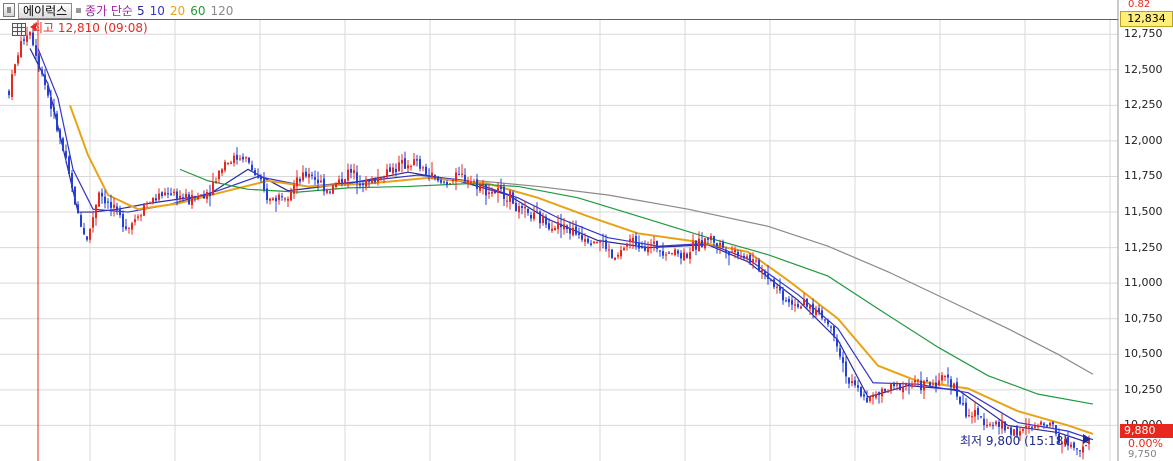  What do you see at coordinates (1143, 283) in the screenshot?
I see `y-tick-label: 11,000` at bounding box center [1143, 283].